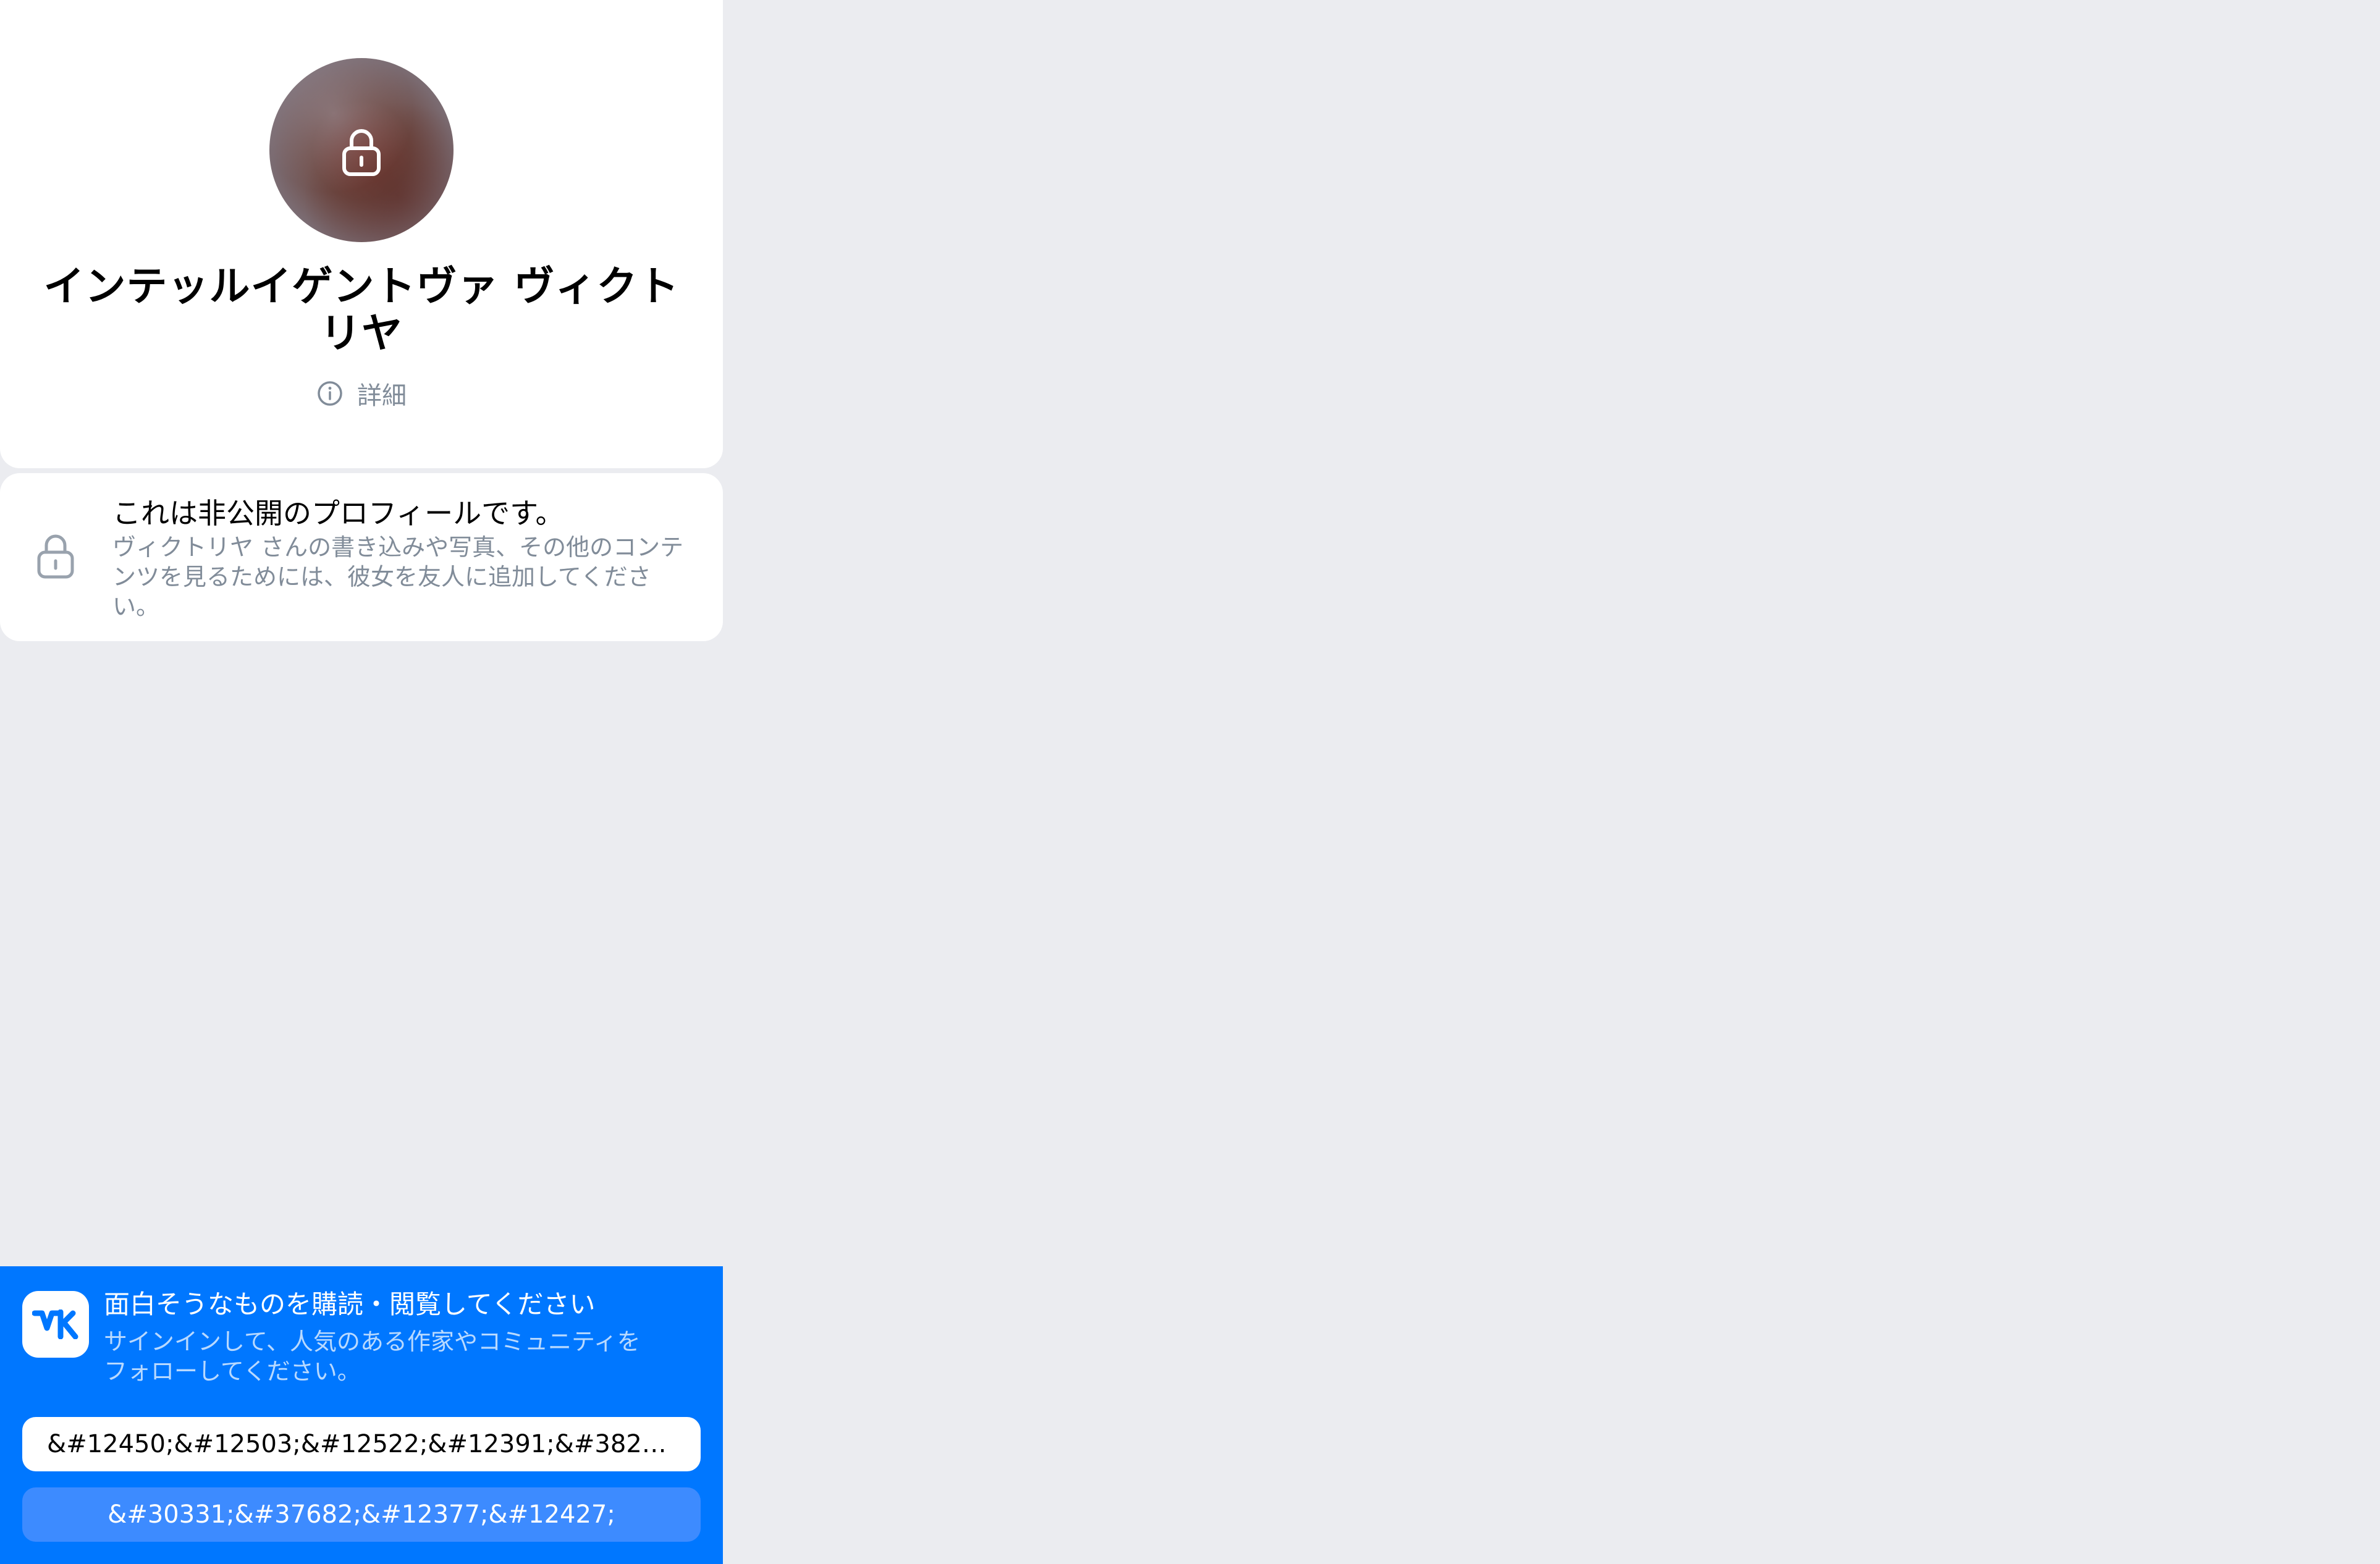 The image size is (2380, 1564). I want to click on vk-logo-icon, so click(56, 1324).